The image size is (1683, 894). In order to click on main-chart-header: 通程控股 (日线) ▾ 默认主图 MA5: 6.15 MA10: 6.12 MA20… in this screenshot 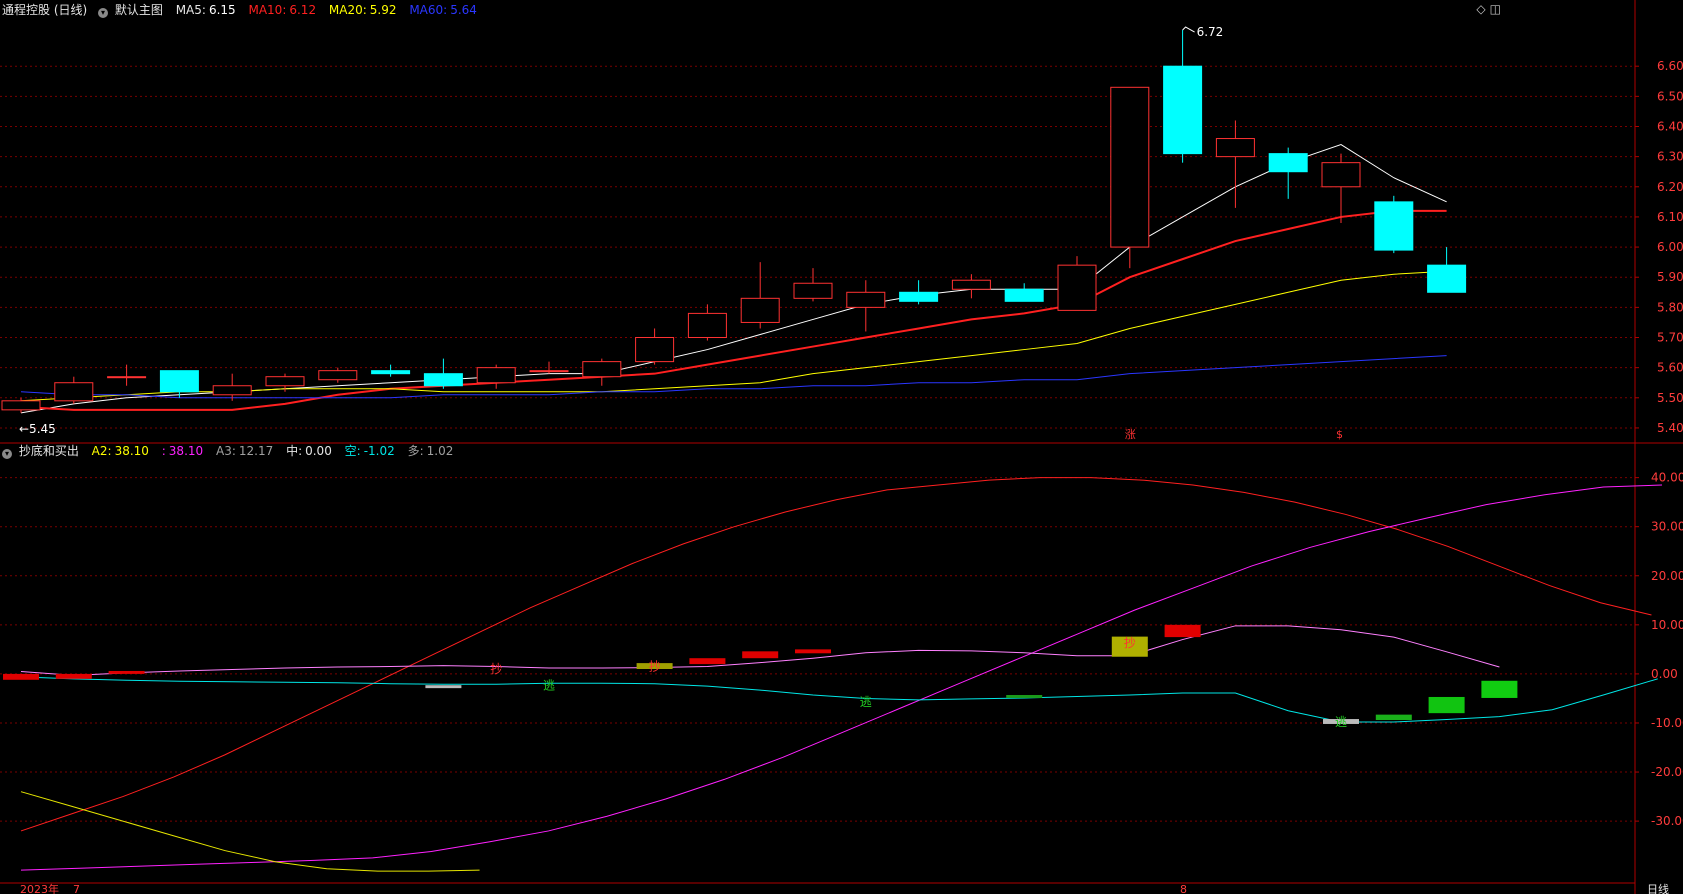, I will do `click(241, 10)`.